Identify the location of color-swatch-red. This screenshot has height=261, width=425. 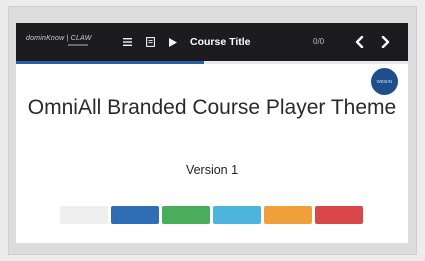
(339, 215).